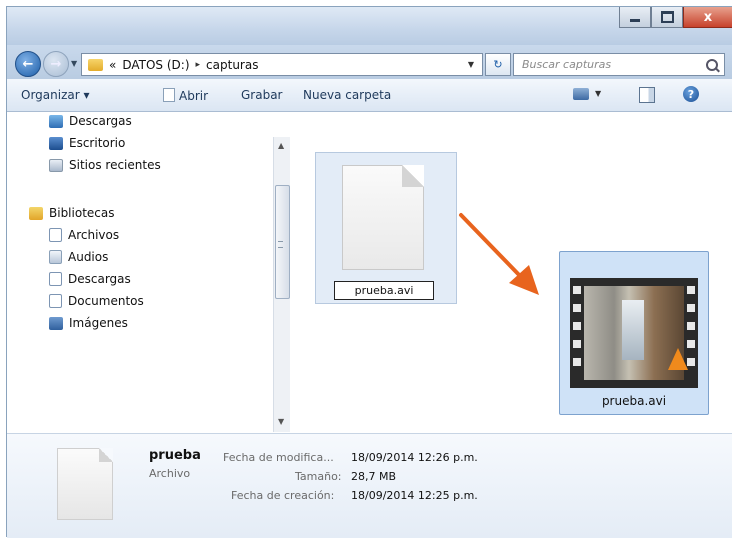 The image size is (732, 538). I want to click on organize-menu-button: Organizar ▾, so click(55, 95).